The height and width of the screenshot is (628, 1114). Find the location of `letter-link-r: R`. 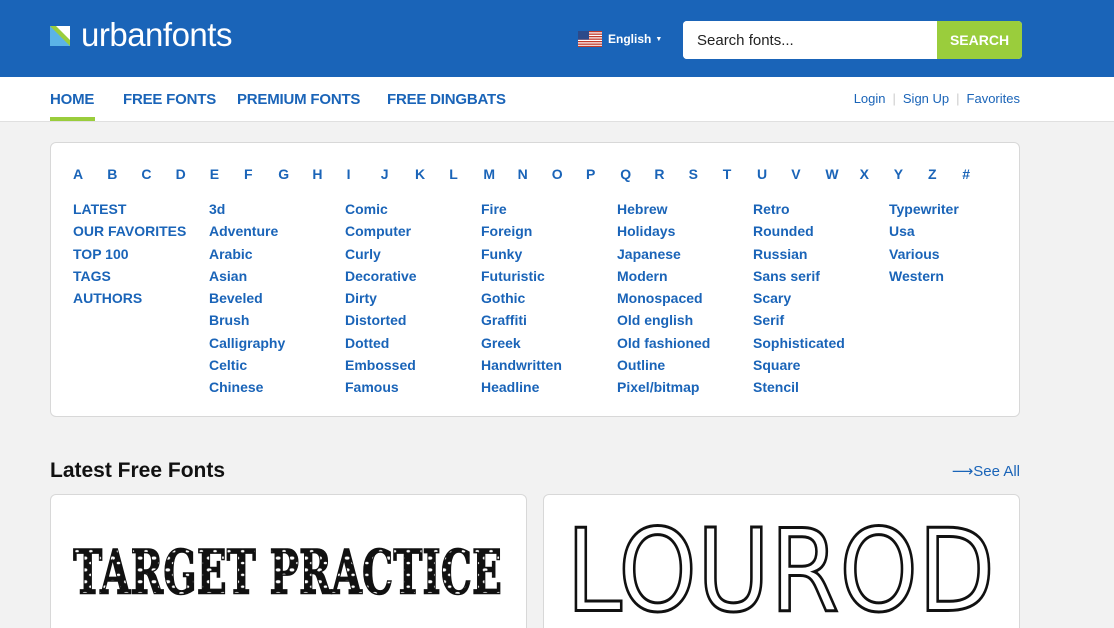

letter-link-r: R is located at coordinates (659, 174).